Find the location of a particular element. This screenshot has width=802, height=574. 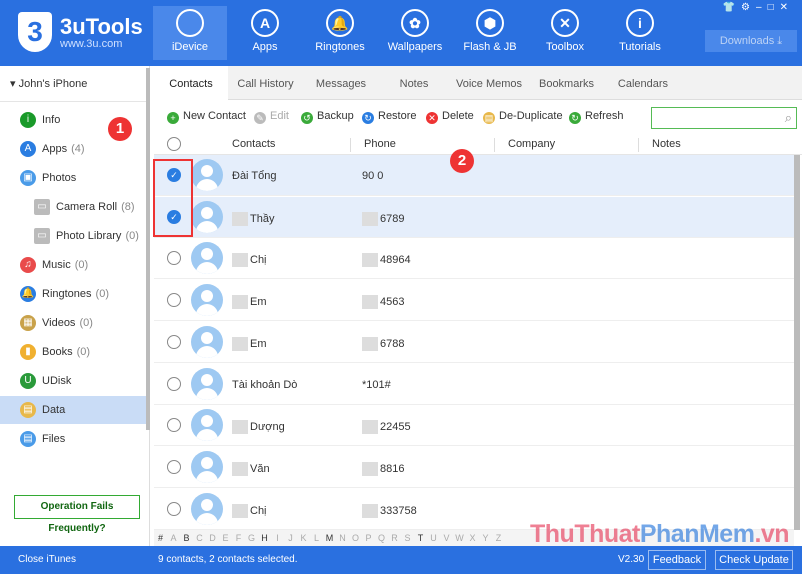

nav-tutorials: i Tutorials is located at coordinates (640, 33).